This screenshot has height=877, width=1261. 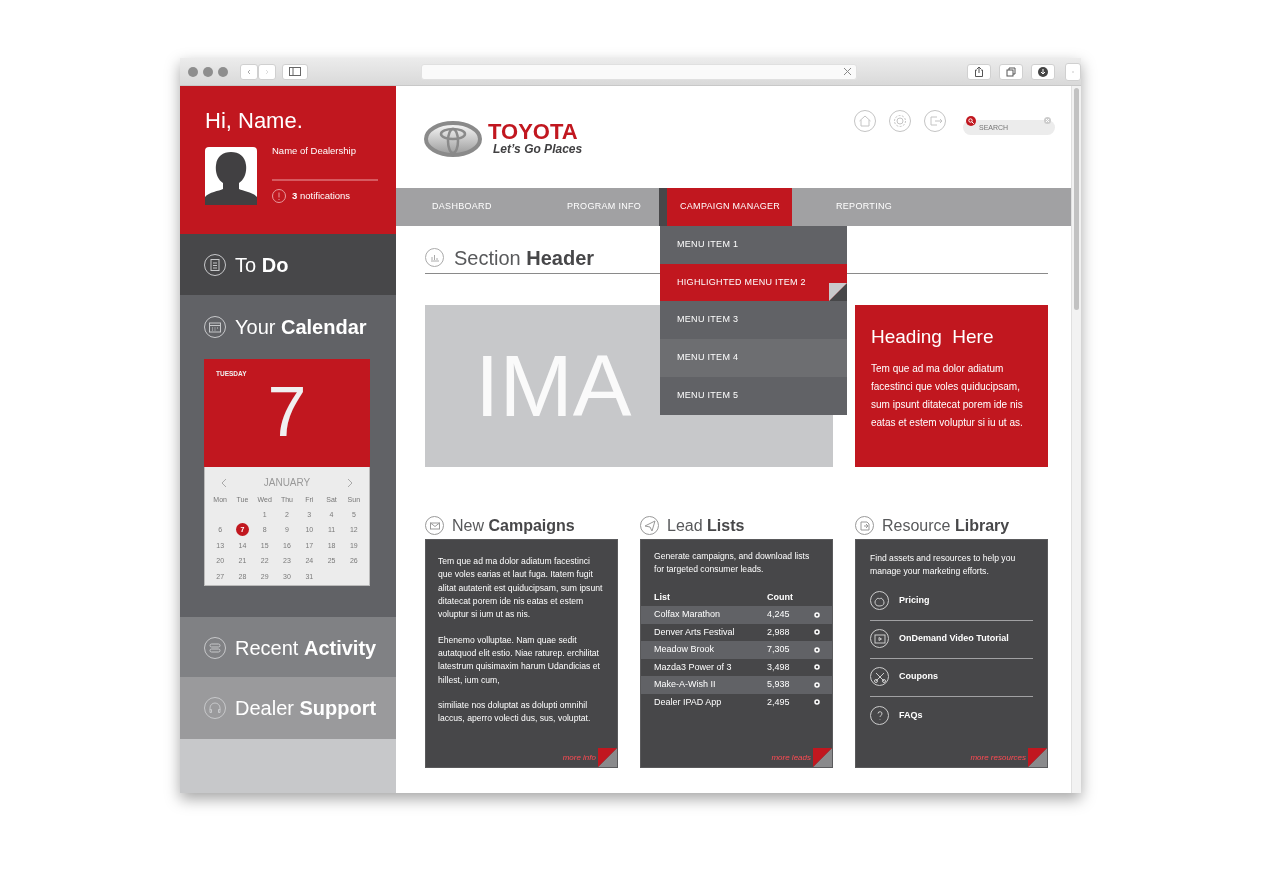 What do you see at coordinates (287, 483) in the screenshot?
I see `month-label: JANUARY` at bounding box center [287, 483].